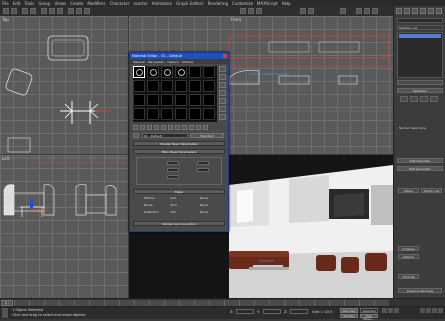  What do you see at coordinates (431, 190) in the screenshot?
I see `attach-list-button: Attach List` at bounding box center [431, 190].